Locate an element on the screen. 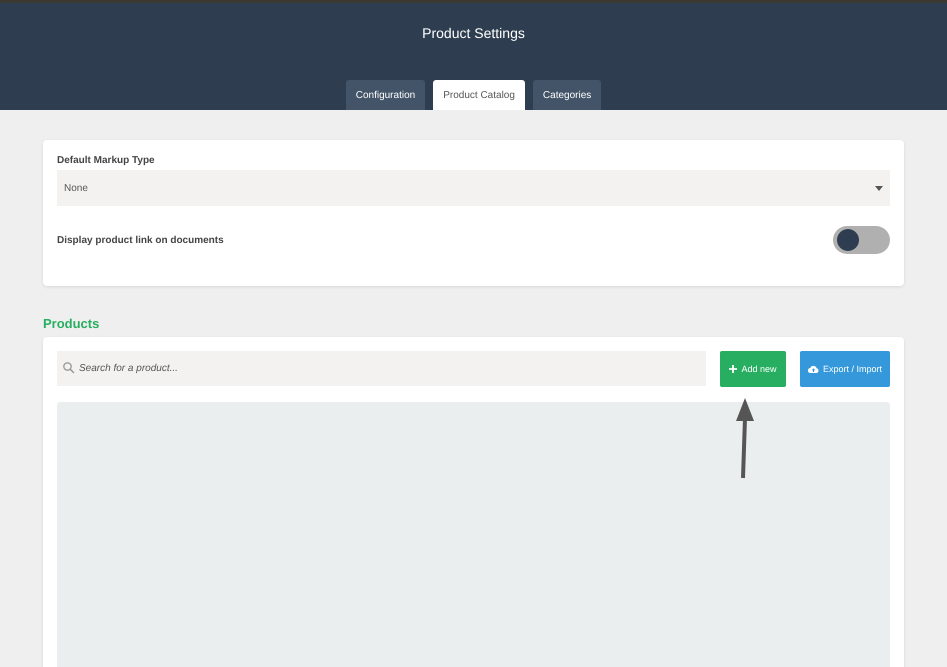 The height and width of the screenshot is (667, 947). toggle-switch is located at coordinates (861, 240).